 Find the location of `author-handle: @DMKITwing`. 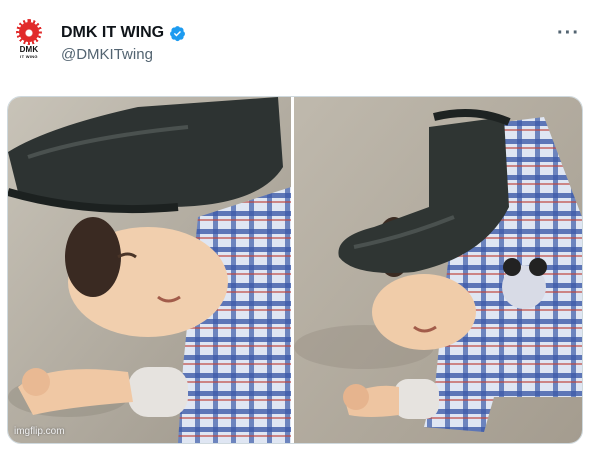

author-handle: @DMKITwing is located at coordinates (123, 54).